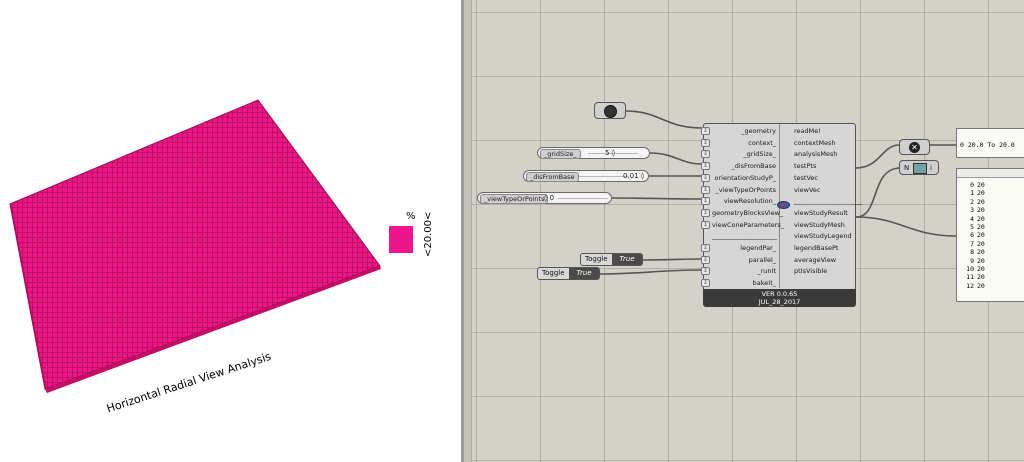 The height and width of the screenshot is (462, 1024). What do you see at coordinates (744, 248) in the screenshot?
I see `component-input-10: legendPar_` at bounding box center [744, 248].